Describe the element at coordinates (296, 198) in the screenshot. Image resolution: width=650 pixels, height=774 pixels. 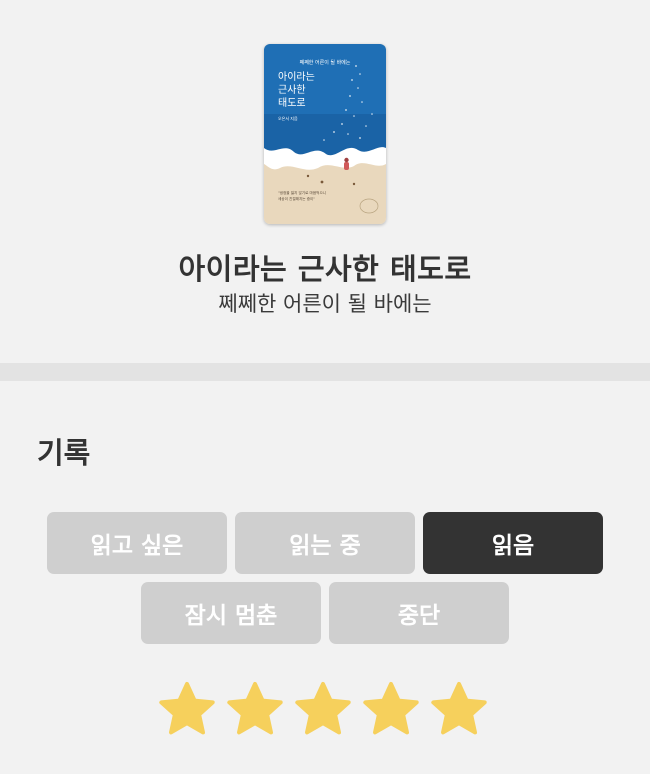
I see `cover-quote-line2: 세상이 친절해지는 중이"` at that location.